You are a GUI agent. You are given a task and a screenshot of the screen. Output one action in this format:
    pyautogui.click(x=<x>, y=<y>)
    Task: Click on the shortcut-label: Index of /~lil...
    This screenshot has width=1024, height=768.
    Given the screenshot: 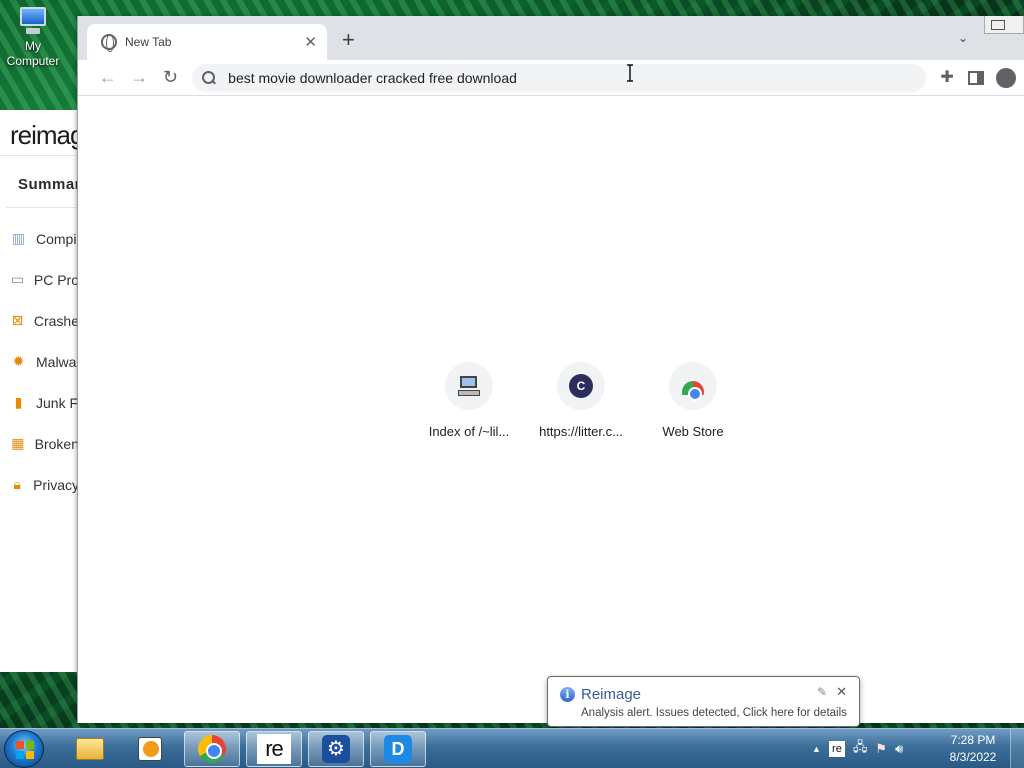 What is the action you would take?
    pyautogui.click(x=469, y=431)
    